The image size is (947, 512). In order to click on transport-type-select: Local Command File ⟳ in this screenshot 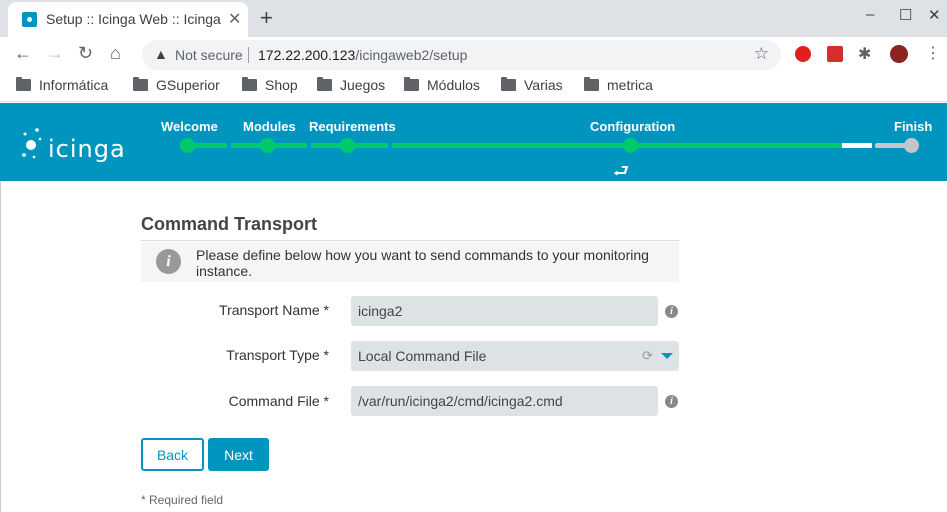, I will do `click(515, 356)`.